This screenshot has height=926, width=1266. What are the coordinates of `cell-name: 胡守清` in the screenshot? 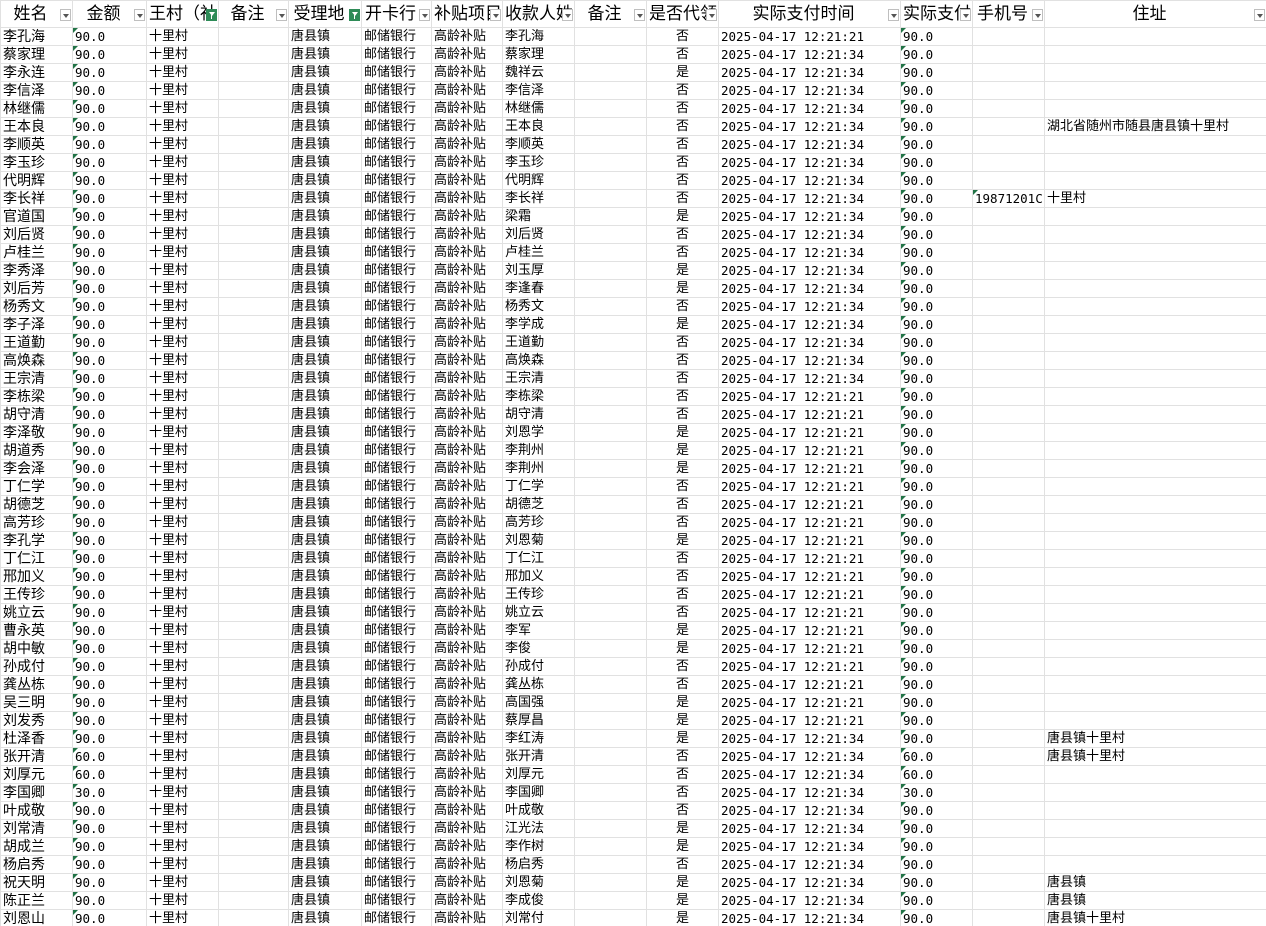 It's located at (36, 414).